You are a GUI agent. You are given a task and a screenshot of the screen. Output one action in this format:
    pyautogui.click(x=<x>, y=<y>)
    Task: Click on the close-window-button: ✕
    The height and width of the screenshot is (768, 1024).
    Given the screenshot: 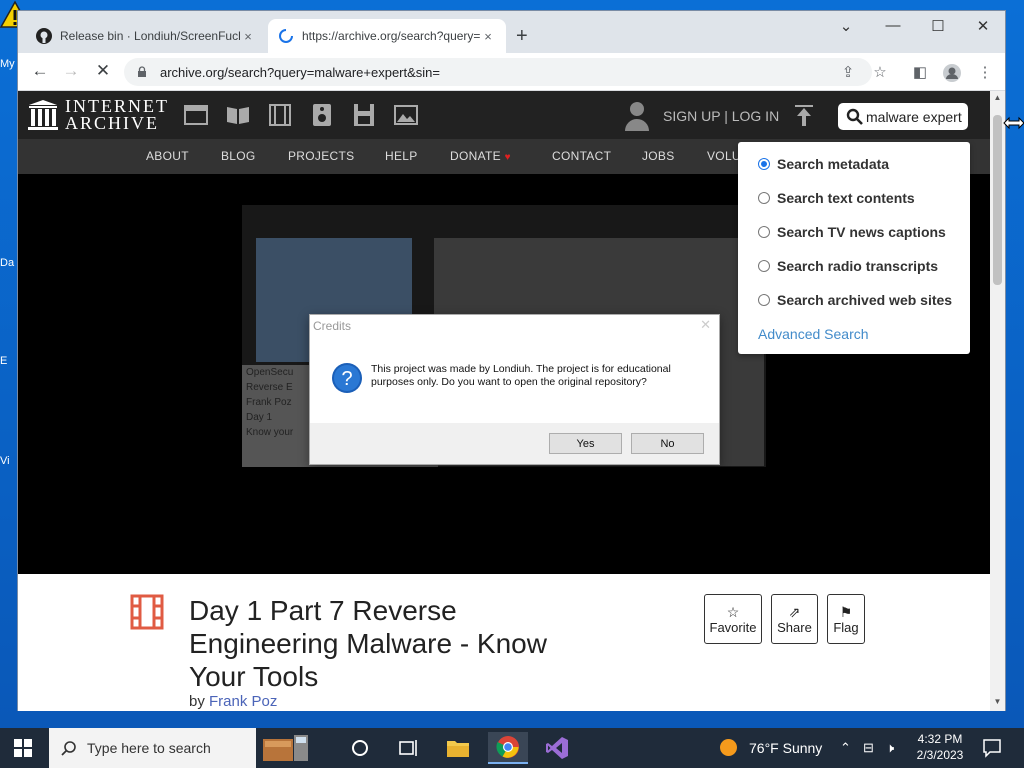 What is the action you would take?
    pyautogui.click(x=983, y=26)
    